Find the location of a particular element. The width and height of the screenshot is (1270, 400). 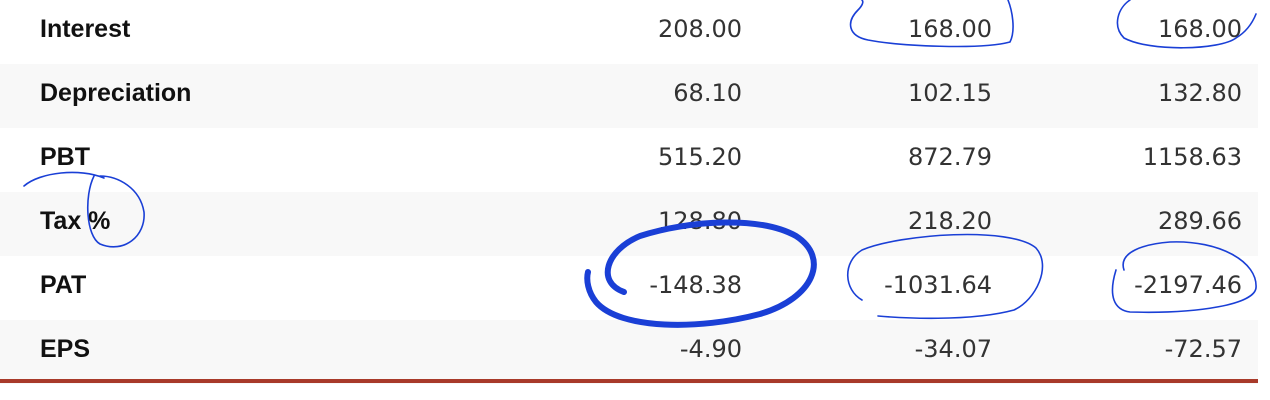

cell-value: -148.38 is located at coordinates (695, 285).